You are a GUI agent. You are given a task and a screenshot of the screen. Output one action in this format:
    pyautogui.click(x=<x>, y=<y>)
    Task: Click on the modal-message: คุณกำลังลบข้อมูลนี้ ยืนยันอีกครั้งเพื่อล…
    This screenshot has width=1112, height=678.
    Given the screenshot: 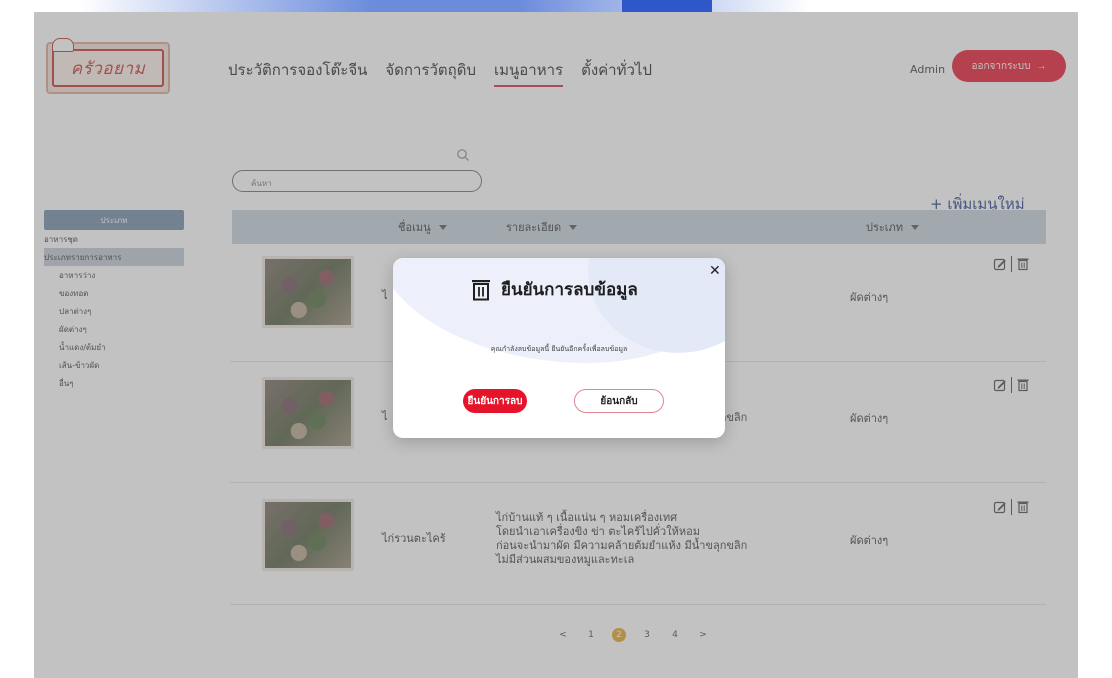 What is the action you would take?
    pyautogui.click(x=559, y=349)
    